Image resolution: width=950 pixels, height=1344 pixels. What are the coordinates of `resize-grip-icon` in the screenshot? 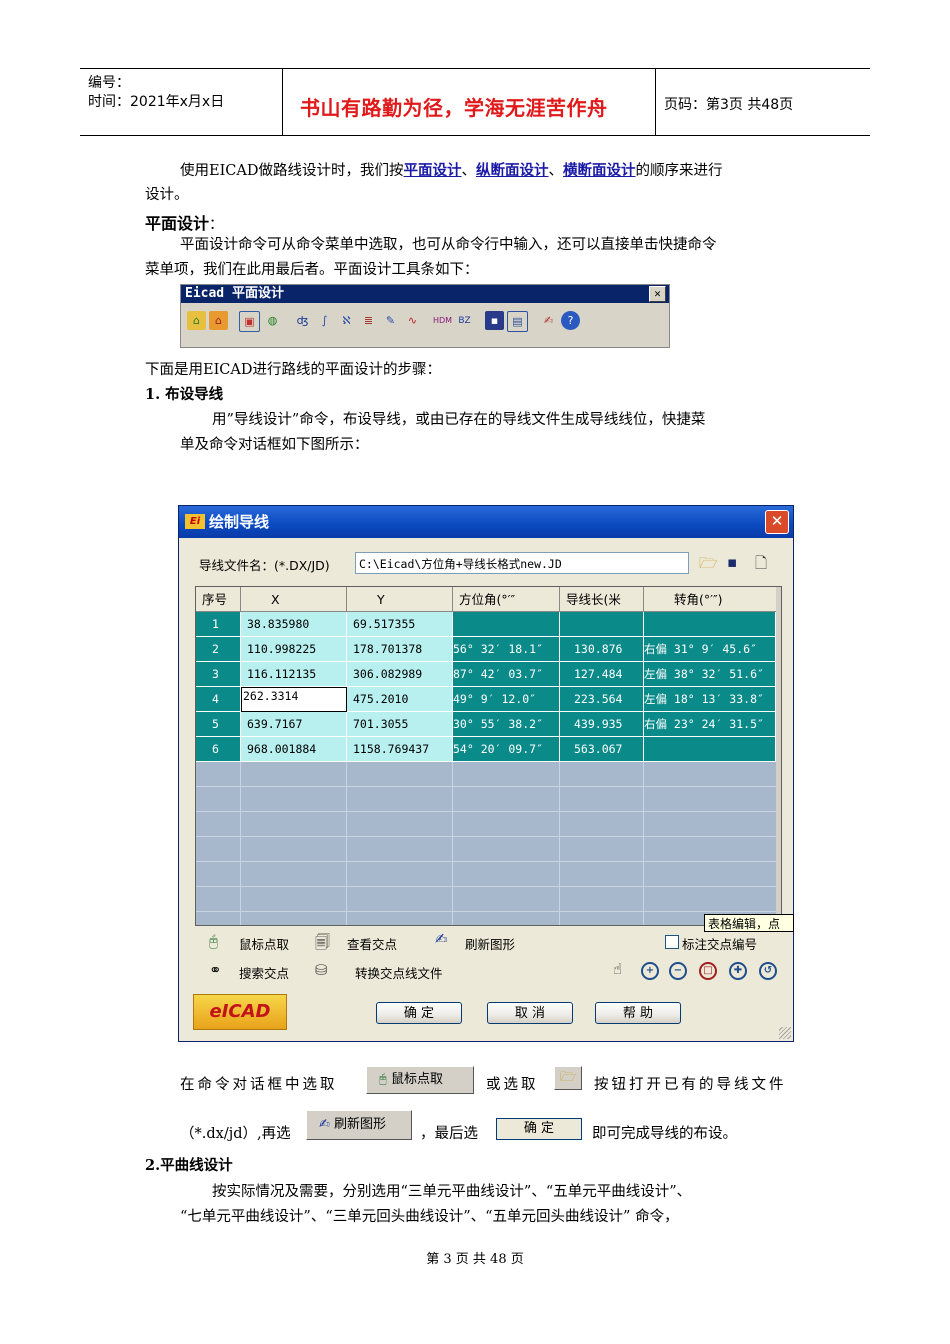 It's located at (785, 1033).